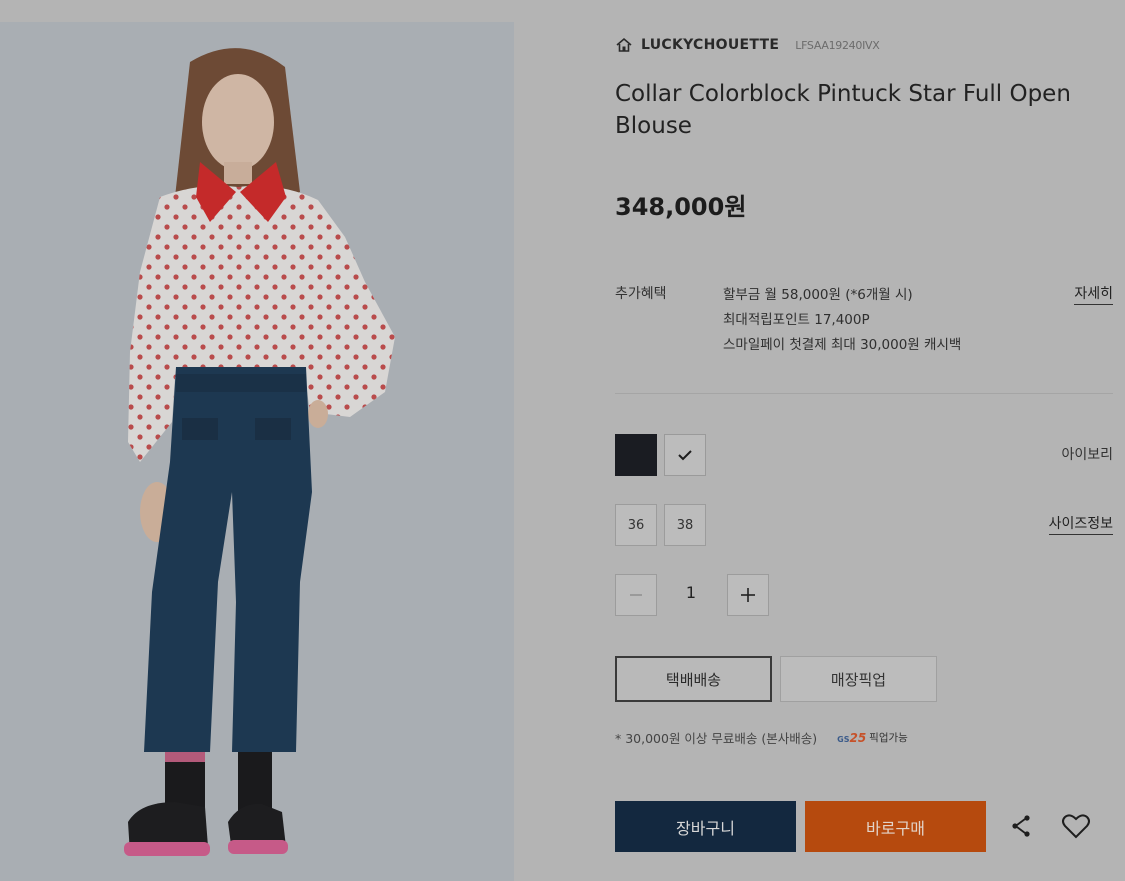 Image resolution: width=1125 pixels, height=881 pixels. Describe the element at coordinates (705, 826) in the screenshot. I see `add-to-cart-button: 장바구니` at that location.